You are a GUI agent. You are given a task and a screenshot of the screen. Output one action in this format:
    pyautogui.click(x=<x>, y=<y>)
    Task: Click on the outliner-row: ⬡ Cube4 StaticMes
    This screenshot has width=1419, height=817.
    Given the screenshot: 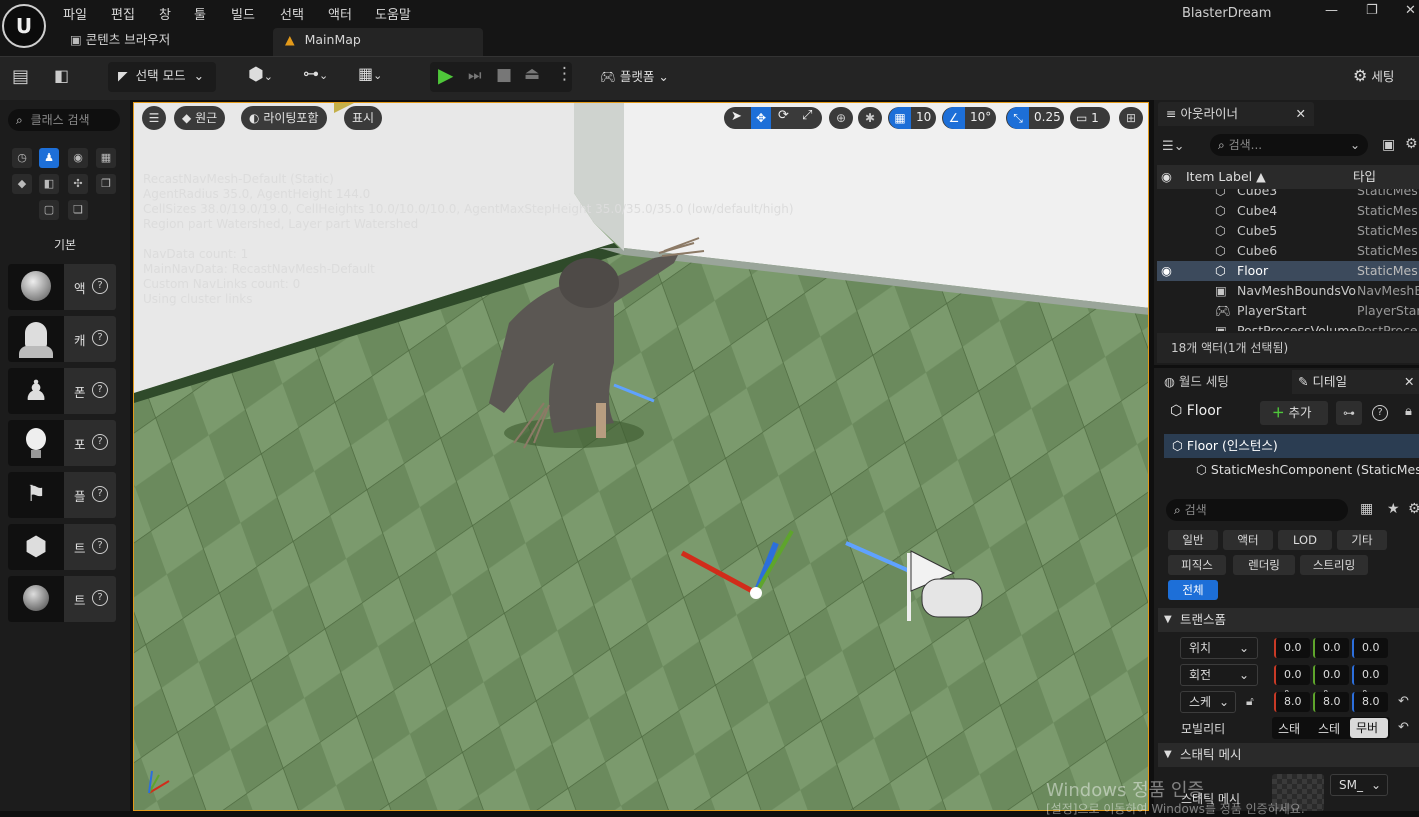 What is the action you would take?
    pyautogui.click(x=1288, y=211)
    